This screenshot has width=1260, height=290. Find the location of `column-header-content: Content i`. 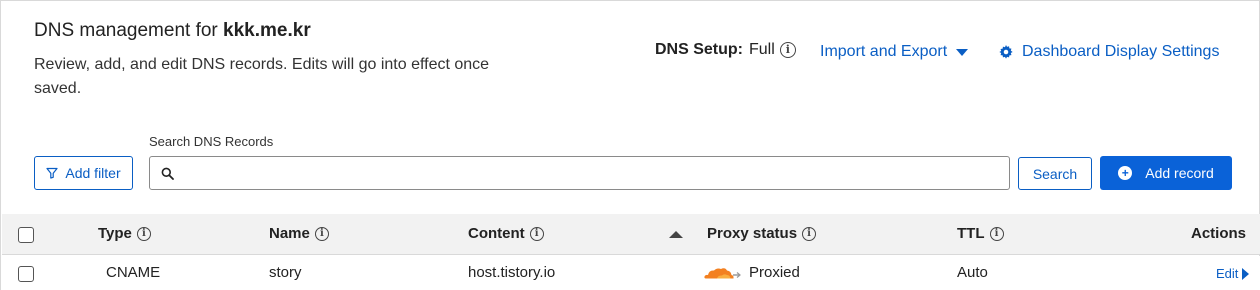

column-header-content: Content i is located at coordinates (506, 233).